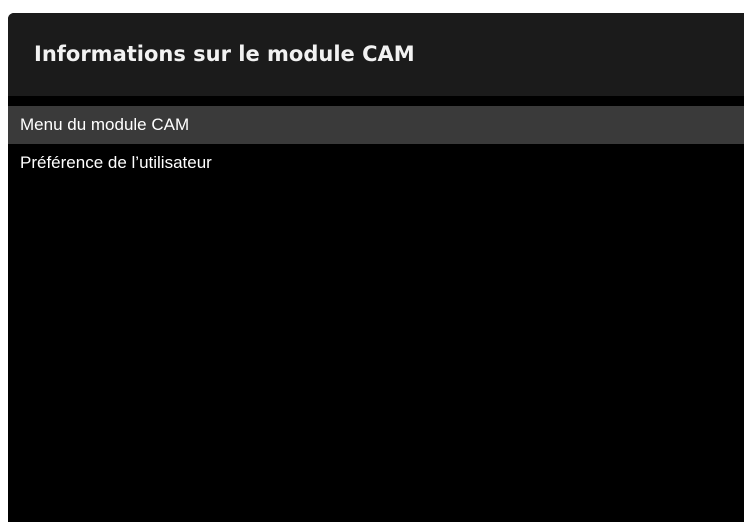 The width and height of the screenshot is (744, 522). I want to click on menu-item-cam-menu: Menu du module CAM, so click(376, 125).